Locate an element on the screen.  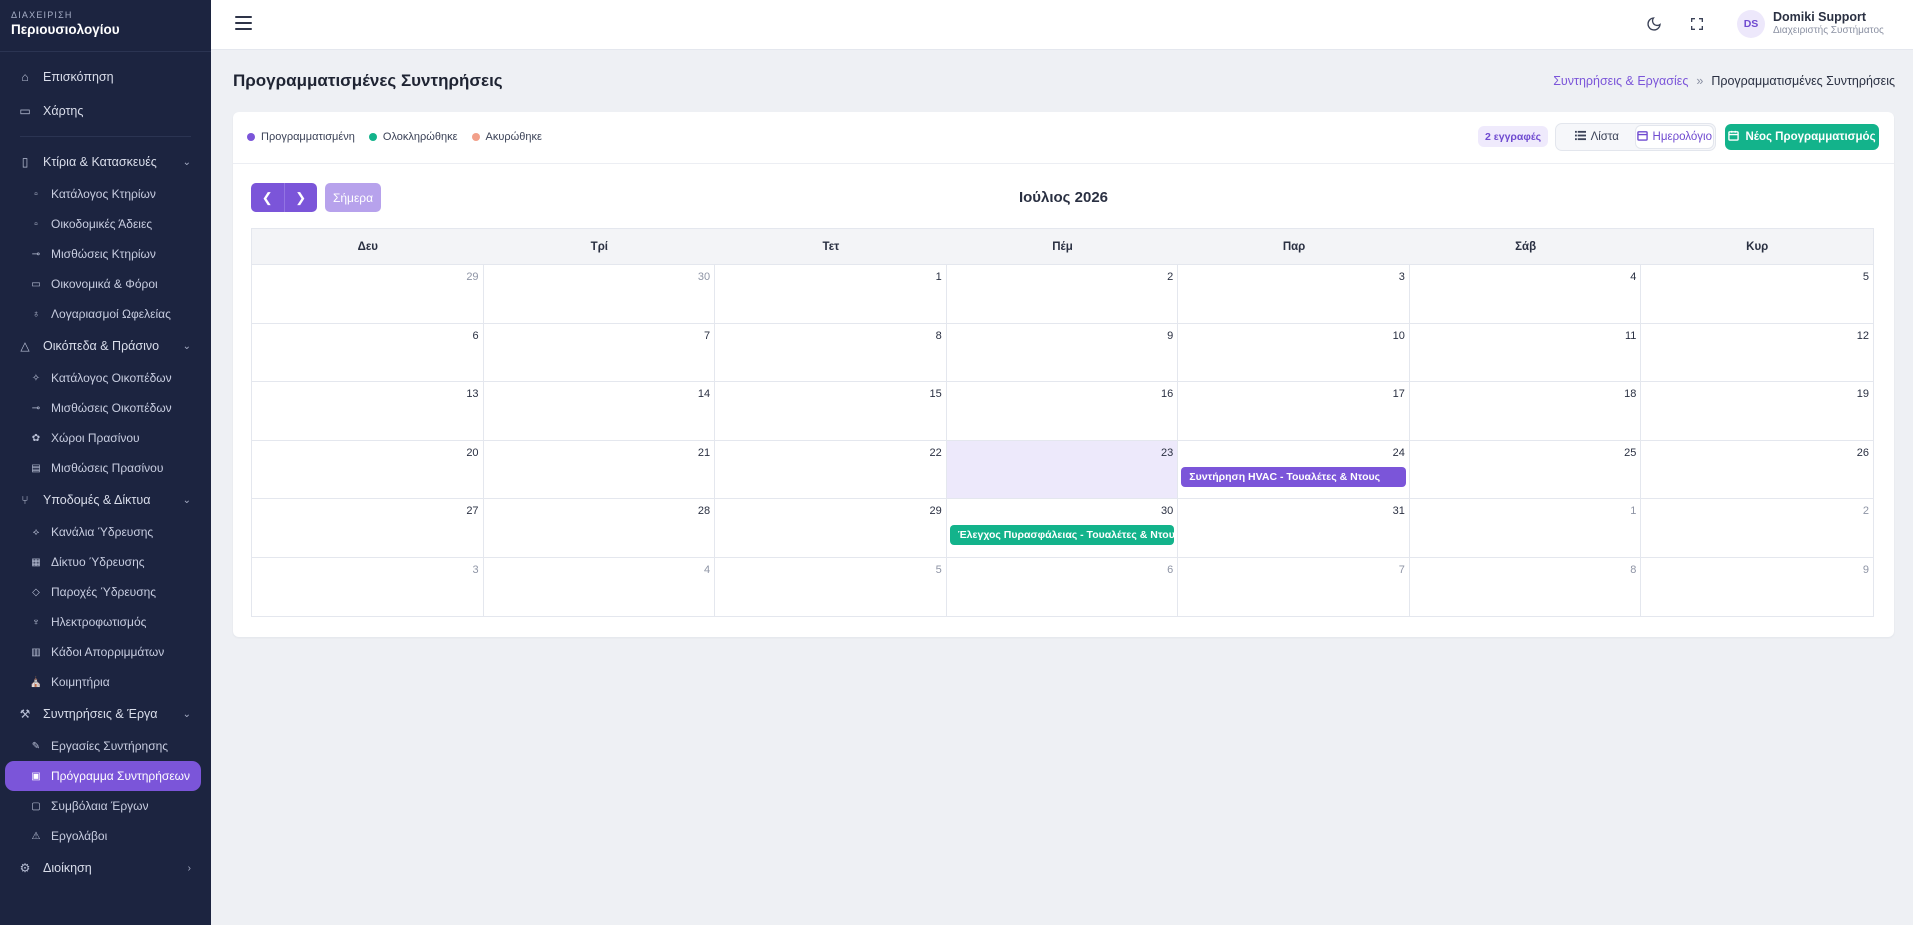
list-view-button: Λίστα is located at coordinates (1597, 137).